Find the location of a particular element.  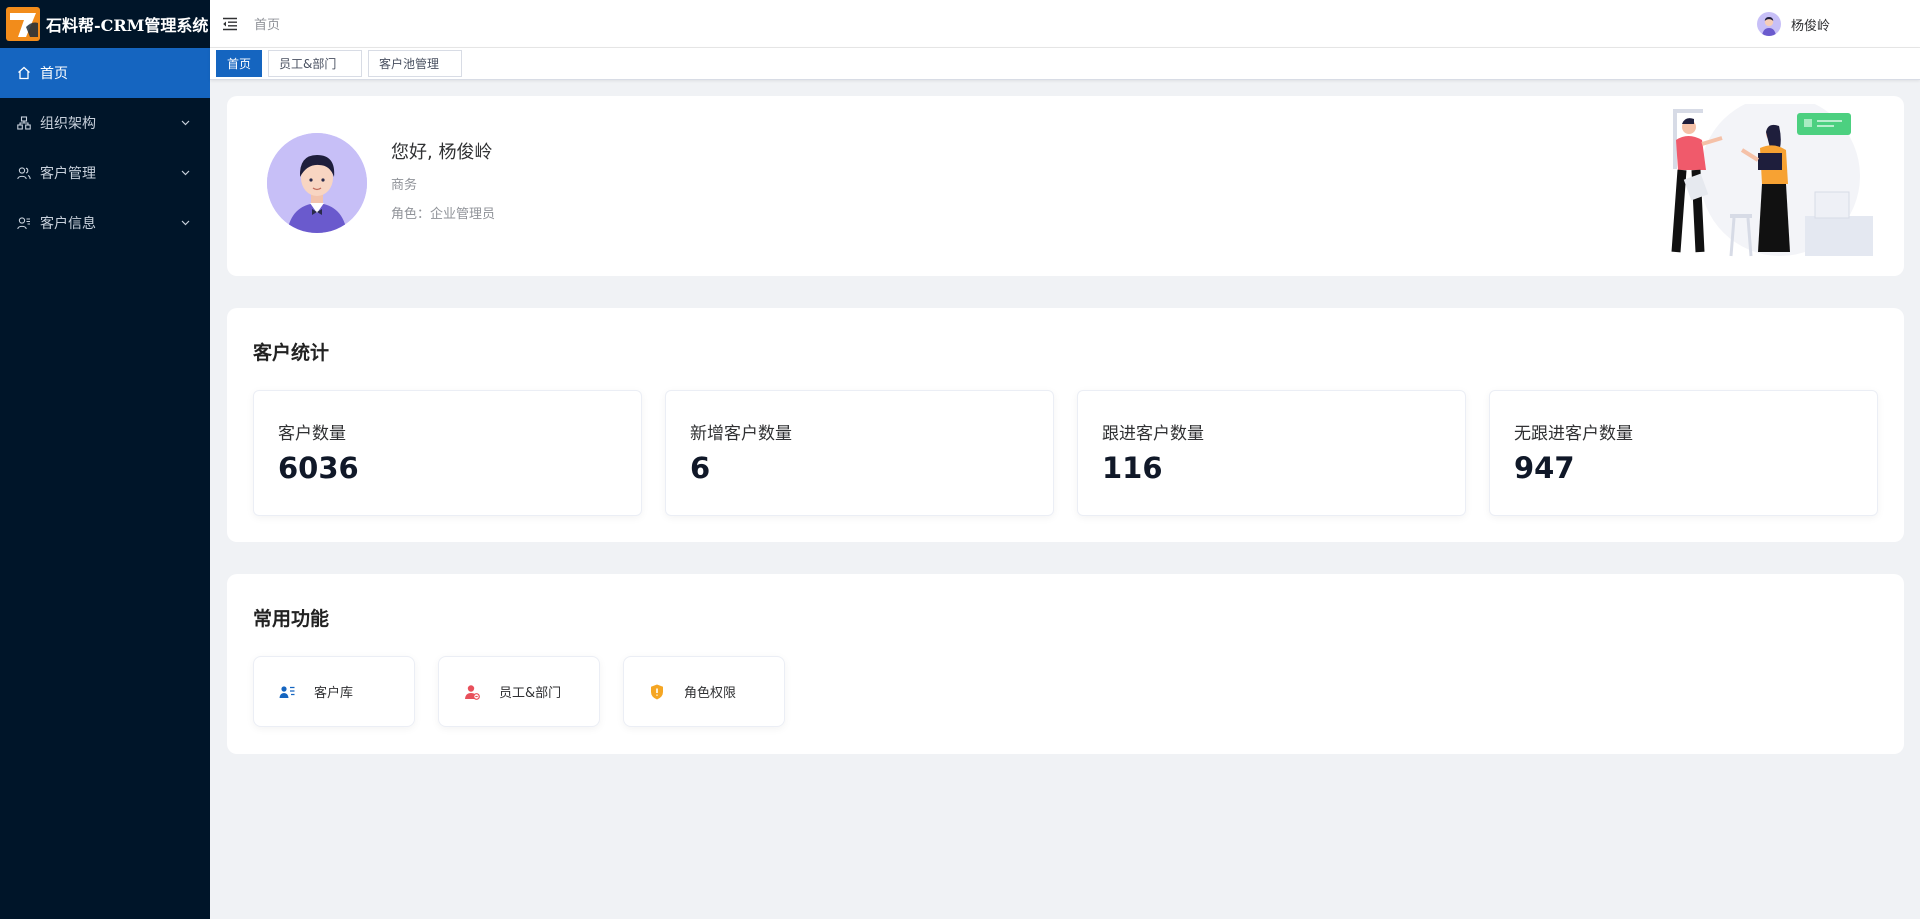

stat-card-unfollowed: 无跟进客户数量 947 is located at coordinates (1683, 453).